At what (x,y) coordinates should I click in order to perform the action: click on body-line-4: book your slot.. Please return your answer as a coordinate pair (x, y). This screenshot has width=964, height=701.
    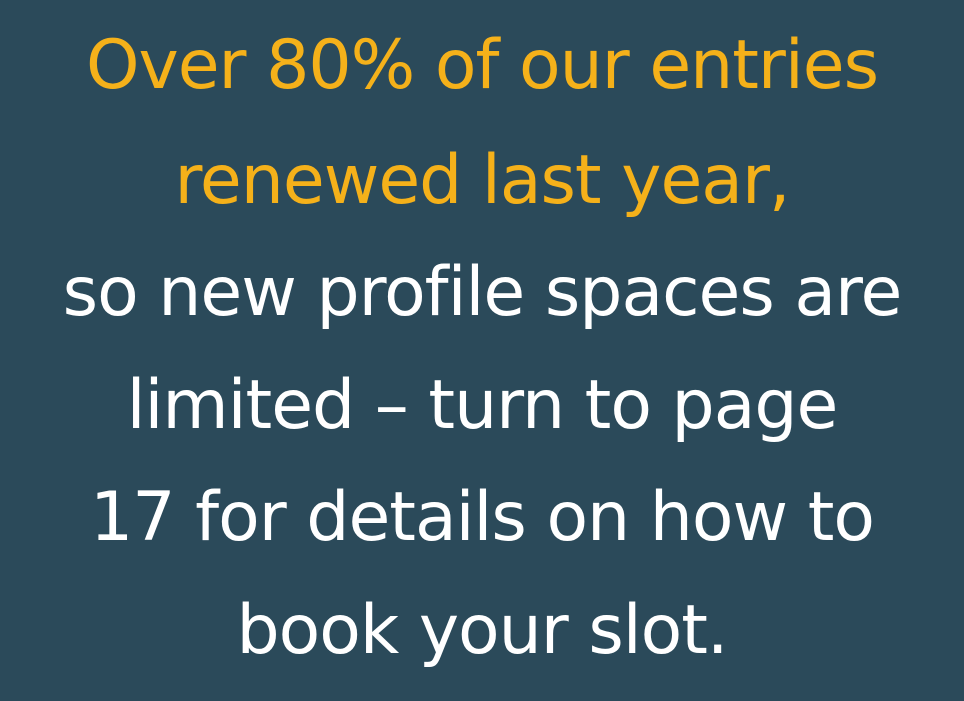
    Looking at the image, I should click on (482, 630).